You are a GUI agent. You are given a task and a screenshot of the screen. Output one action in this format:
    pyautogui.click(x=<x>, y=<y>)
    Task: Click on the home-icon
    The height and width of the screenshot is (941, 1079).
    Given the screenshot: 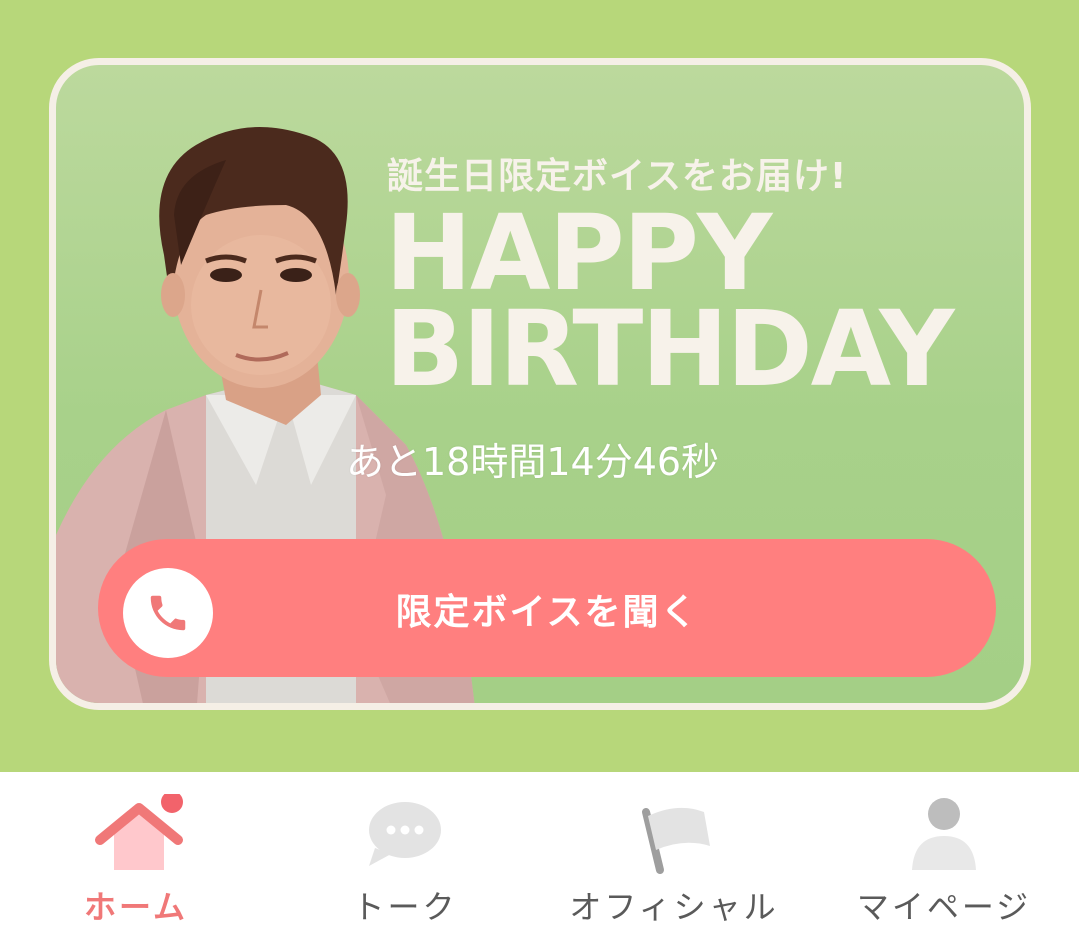 What is the action you would take?
    pyautogui.click(x=136, y=834)
    